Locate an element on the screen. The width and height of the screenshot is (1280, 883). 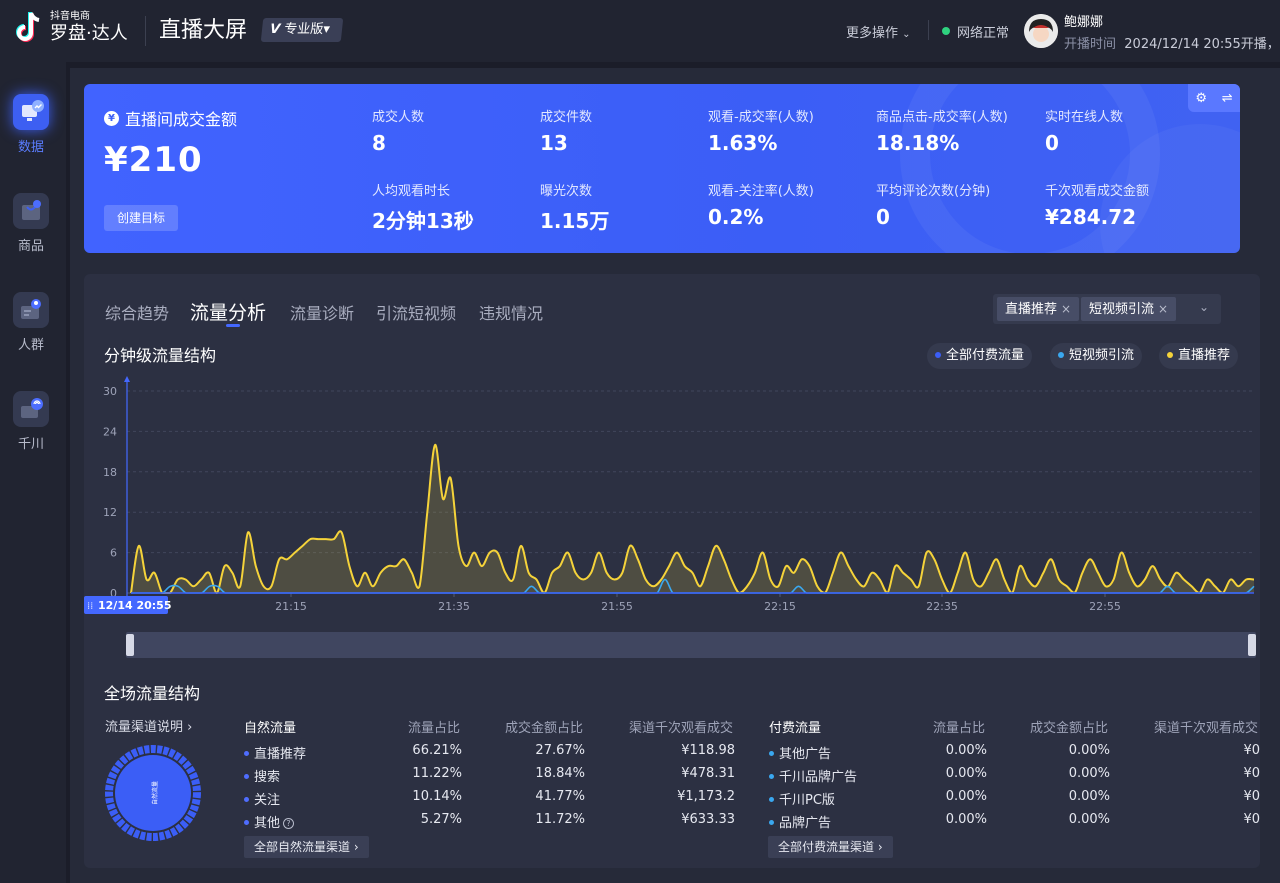
metric-watch-conversion: 观看-成交率(人数) 1.63% is located at coordinates (761, 130).